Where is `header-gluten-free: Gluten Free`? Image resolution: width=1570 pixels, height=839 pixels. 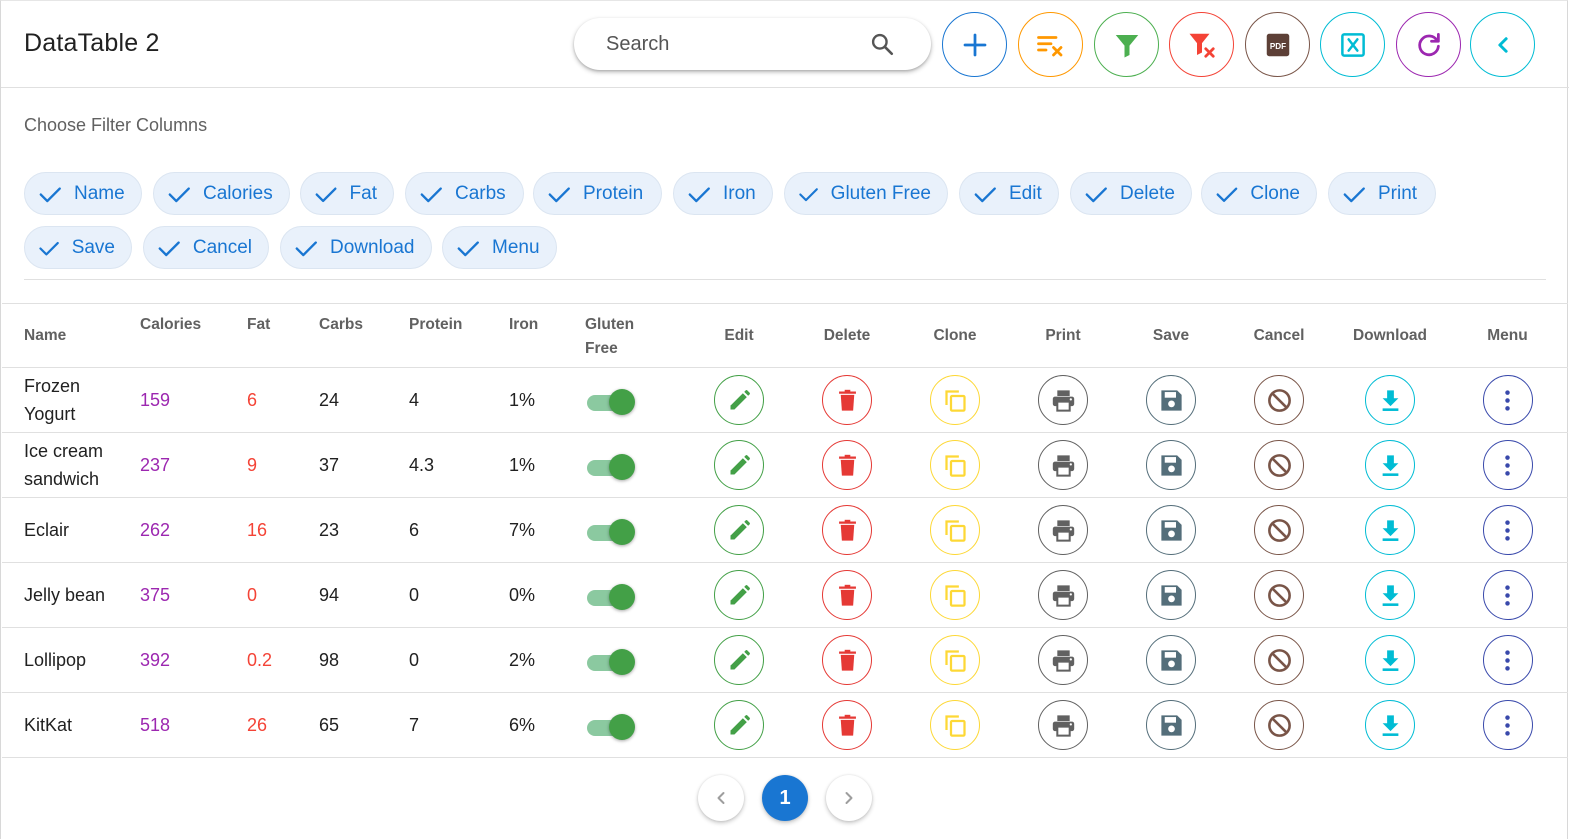 header-gluten-free: Gluten Free is located at coordinates (635, 335).